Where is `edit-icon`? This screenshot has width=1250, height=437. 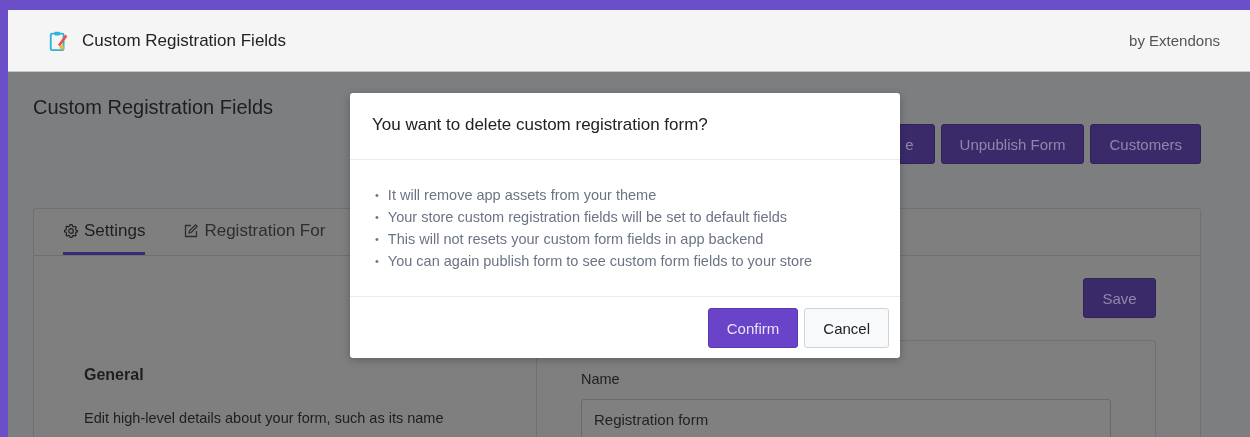 edit-icon is located at coordinates (191, 230).